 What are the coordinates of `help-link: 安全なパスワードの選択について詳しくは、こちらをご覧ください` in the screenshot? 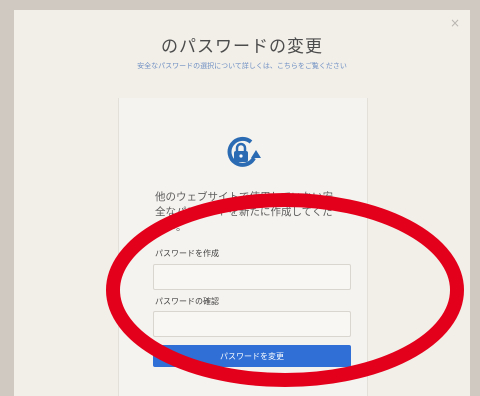 It's located at (242, 66).